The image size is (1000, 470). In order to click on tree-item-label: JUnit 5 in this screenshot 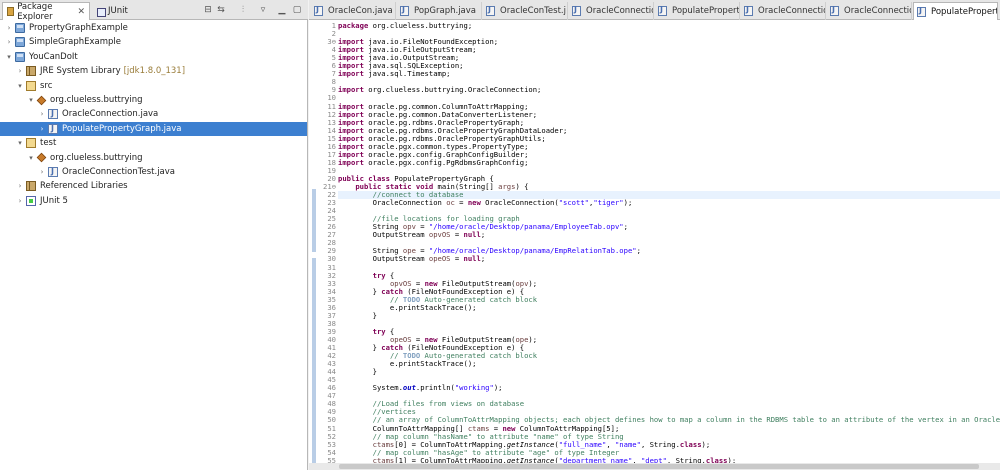, I will do `click(54, 200)`.